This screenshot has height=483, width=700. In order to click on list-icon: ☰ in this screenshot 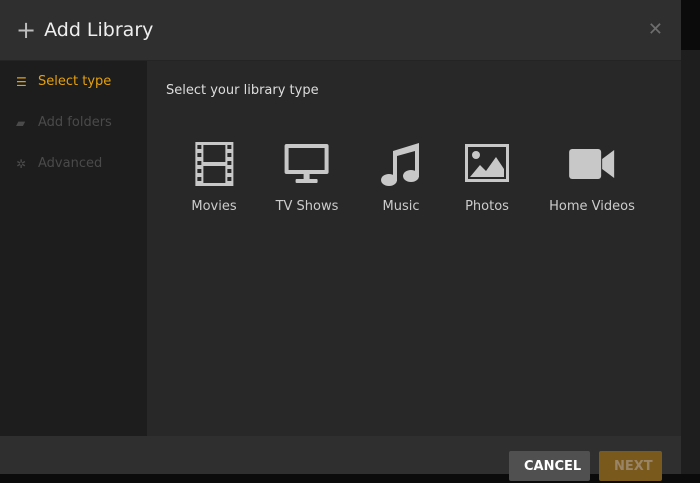, I will do `click(21, 81)`.